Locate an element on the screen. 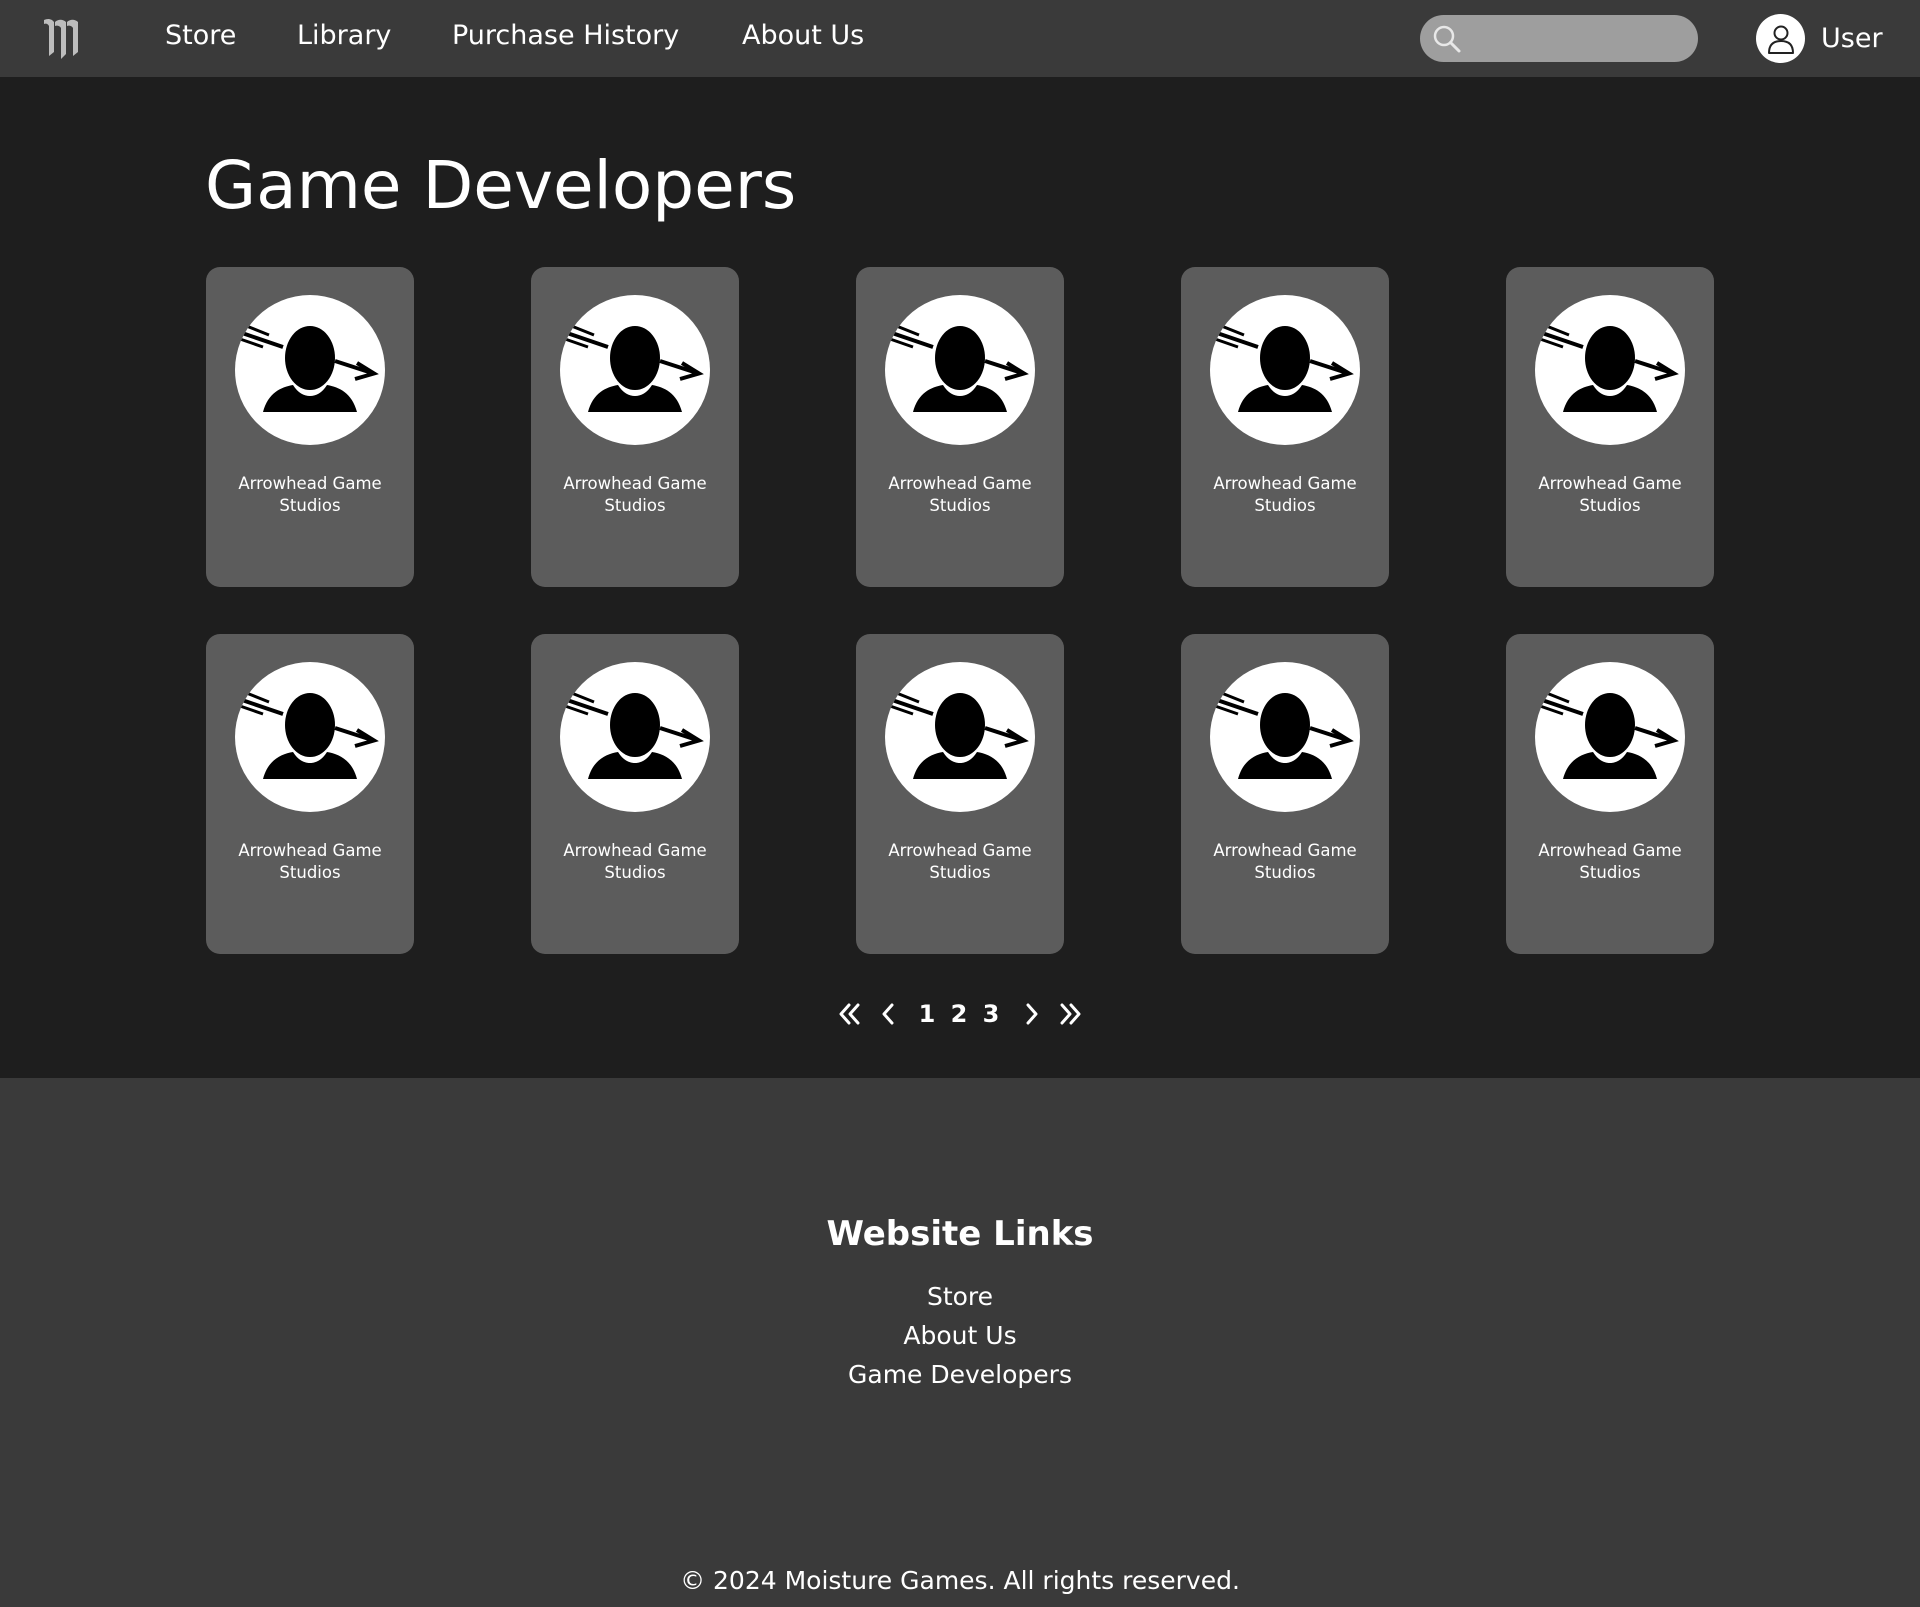 This screenshot has height=1607, width=1920. double-chevron-right-icon is located at coordinates (1071, 1014).